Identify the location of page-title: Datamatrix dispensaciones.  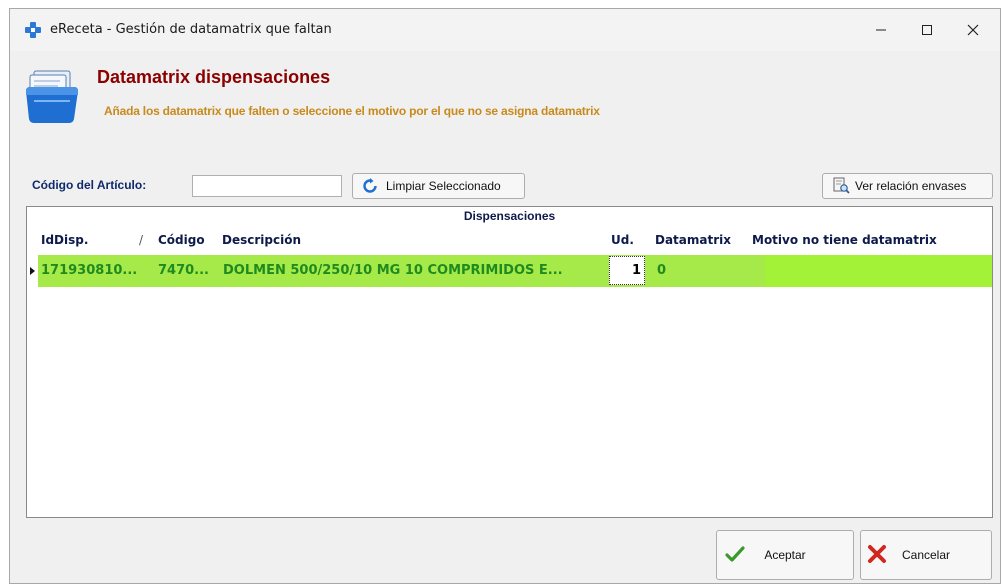
(214, 77).